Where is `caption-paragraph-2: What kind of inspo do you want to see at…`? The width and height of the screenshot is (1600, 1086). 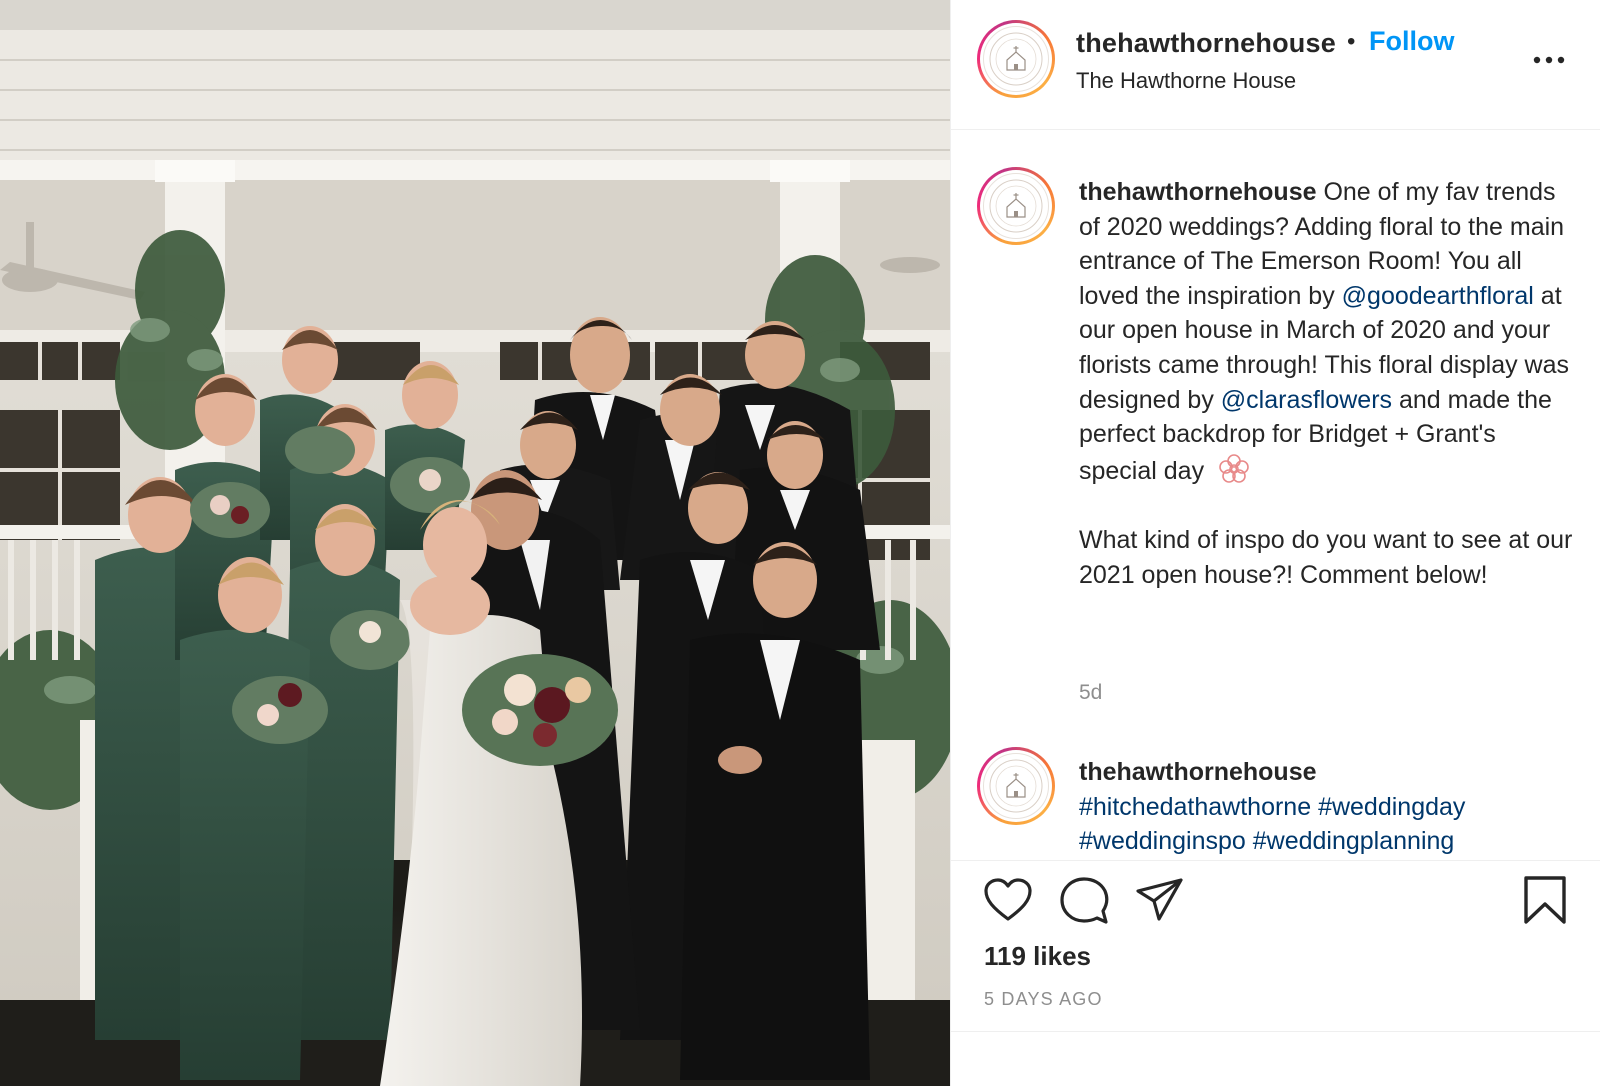
caption-paragraph-2: What kind of inspo do you want to see at… is located at coordinates (1326, 557).